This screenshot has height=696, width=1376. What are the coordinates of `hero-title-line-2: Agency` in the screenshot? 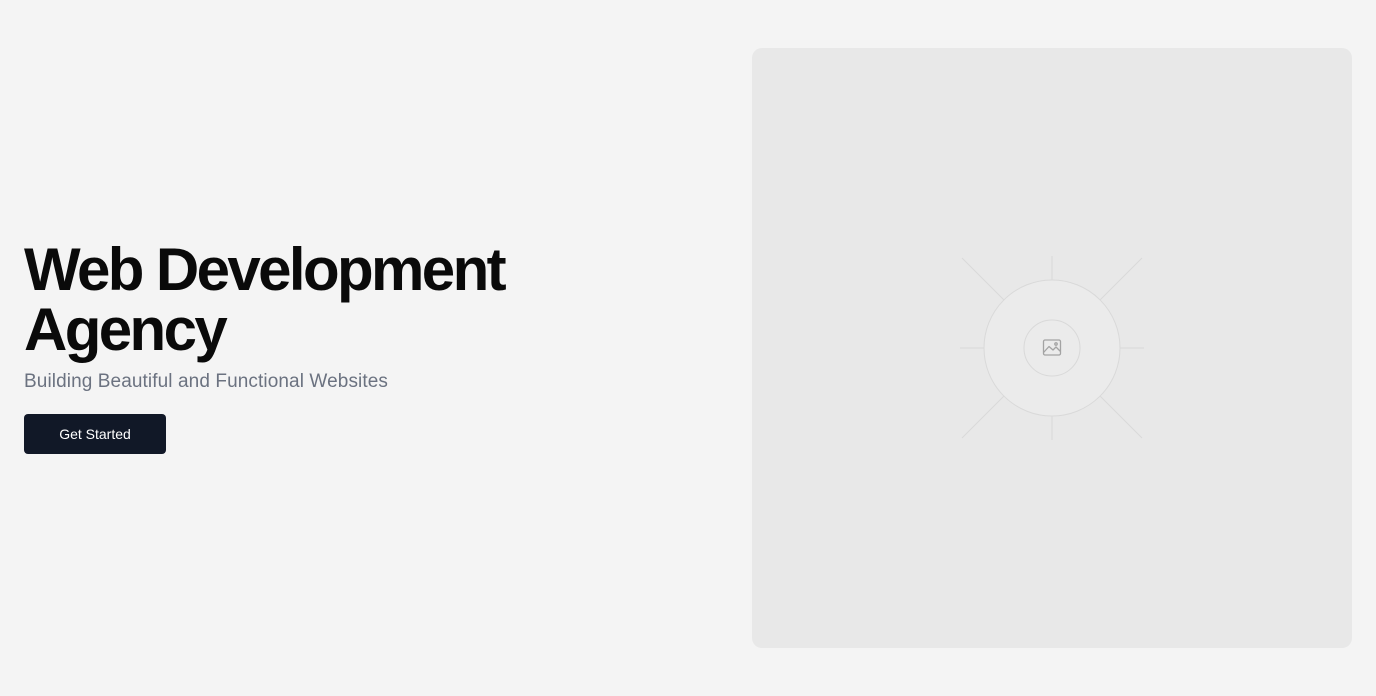 It's located at (126, 329).